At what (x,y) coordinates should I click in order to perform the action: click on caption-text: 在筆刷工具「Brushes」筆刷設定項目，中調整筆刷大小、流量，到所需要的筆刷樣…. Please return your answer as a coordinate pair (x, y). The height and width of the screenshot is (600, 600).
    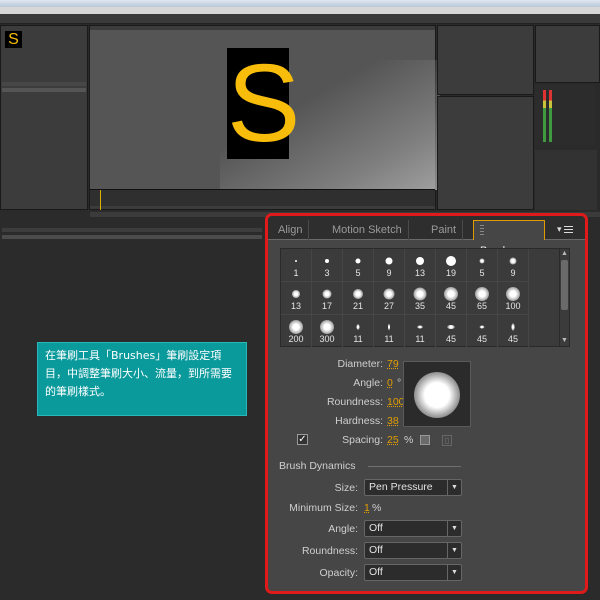
    Looking at the image, I should click on (138, 373).